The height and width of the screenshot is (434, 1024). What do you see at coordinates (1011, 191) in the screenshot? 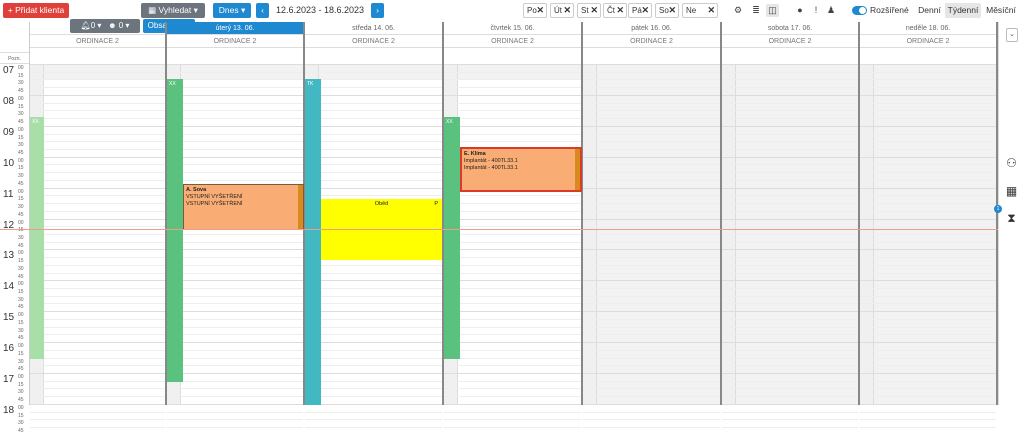
I see `calendar-button: ▦` at bounding box center [1011, 191].